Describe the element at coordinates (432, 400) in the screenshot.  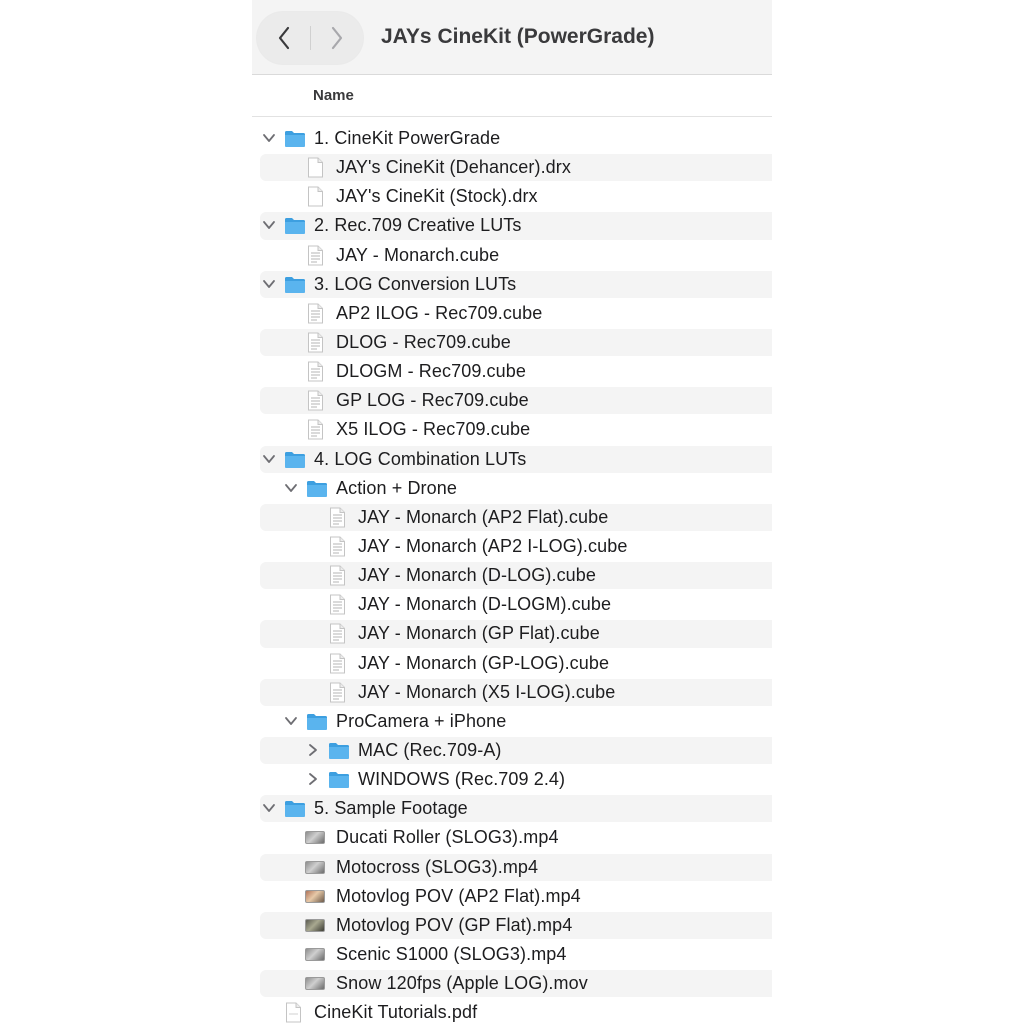
I see `item-name: GP LOG - Rec709.cube` at that location.